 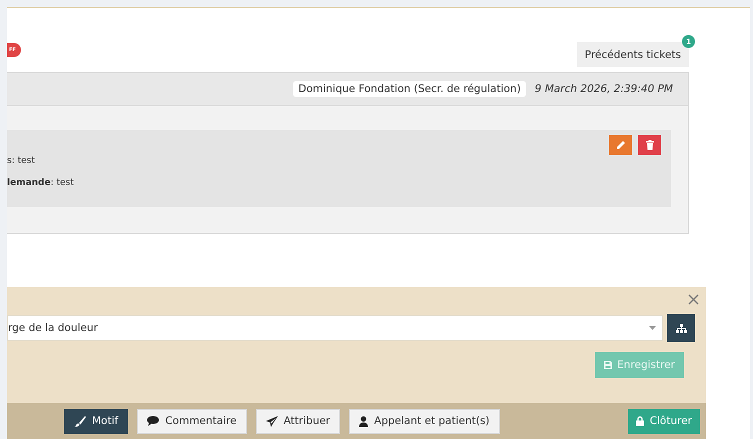 What do you see at coordinates (53, 328) in the screenshot?
I see `select-value: rge de la douleur` at bounding box center [53, 328].